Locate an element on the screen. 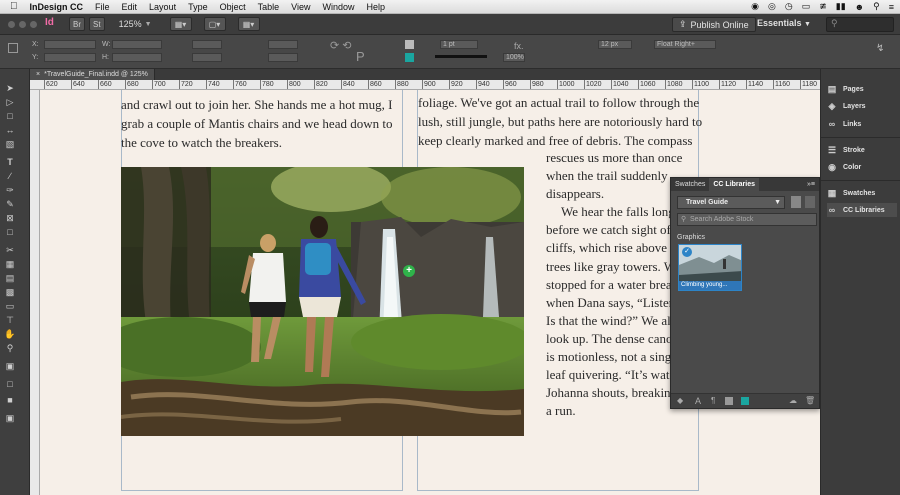 The width and height of the screenshot is (900, 495). body-text-line: the cove to watch the breakers. is located at coordinates (201, 143).